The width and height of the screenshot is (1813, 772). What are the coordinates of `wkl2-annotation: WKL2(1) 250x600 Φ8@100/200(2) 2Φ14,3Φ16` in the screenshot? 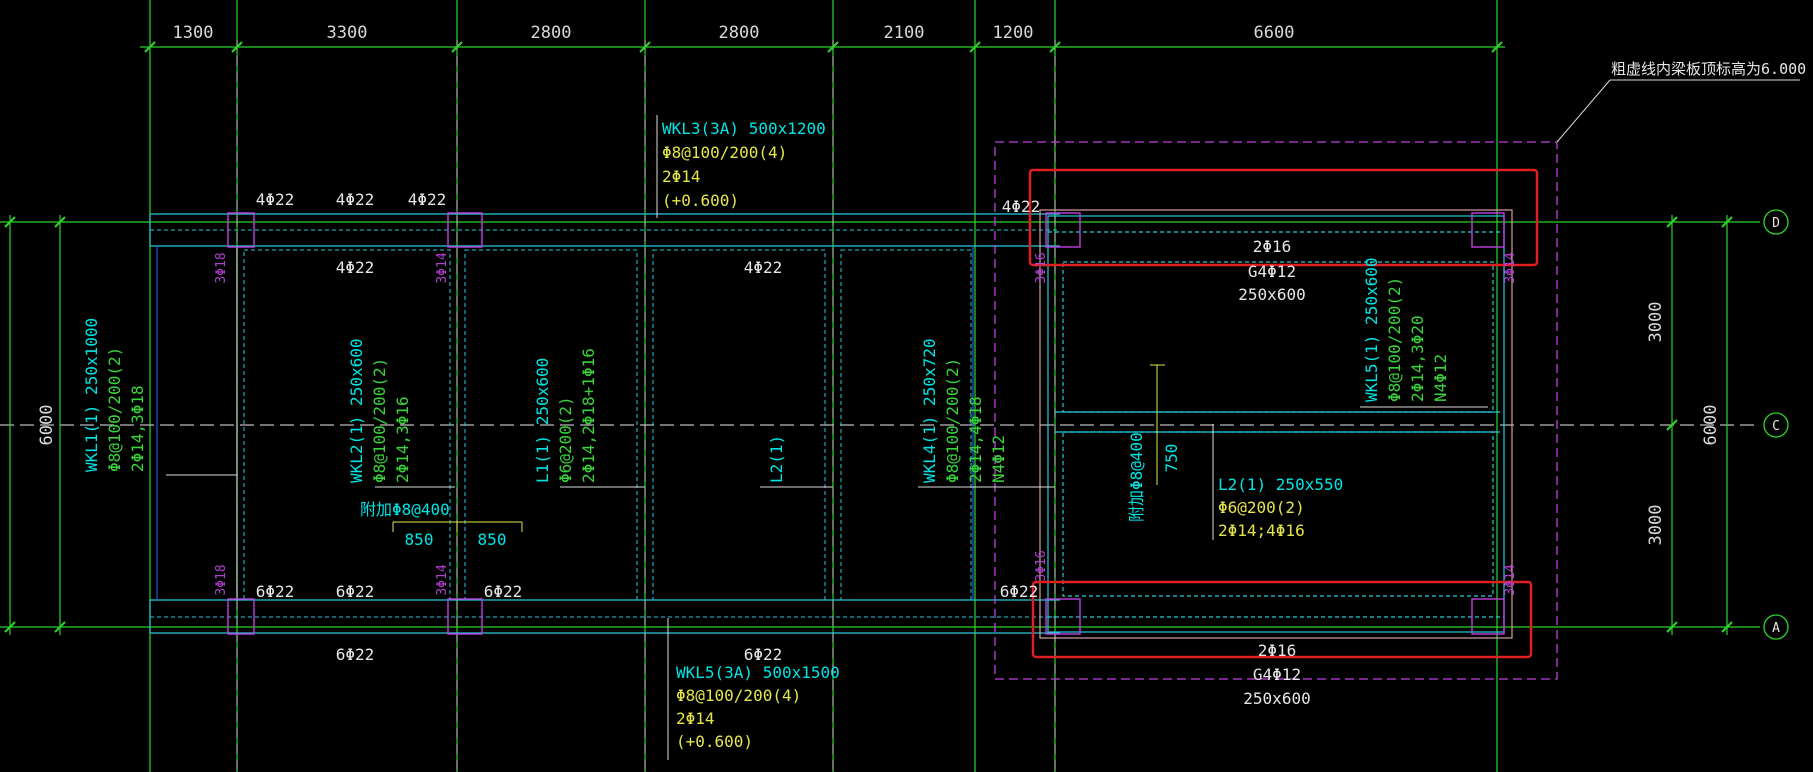 It's located at (379, 411).